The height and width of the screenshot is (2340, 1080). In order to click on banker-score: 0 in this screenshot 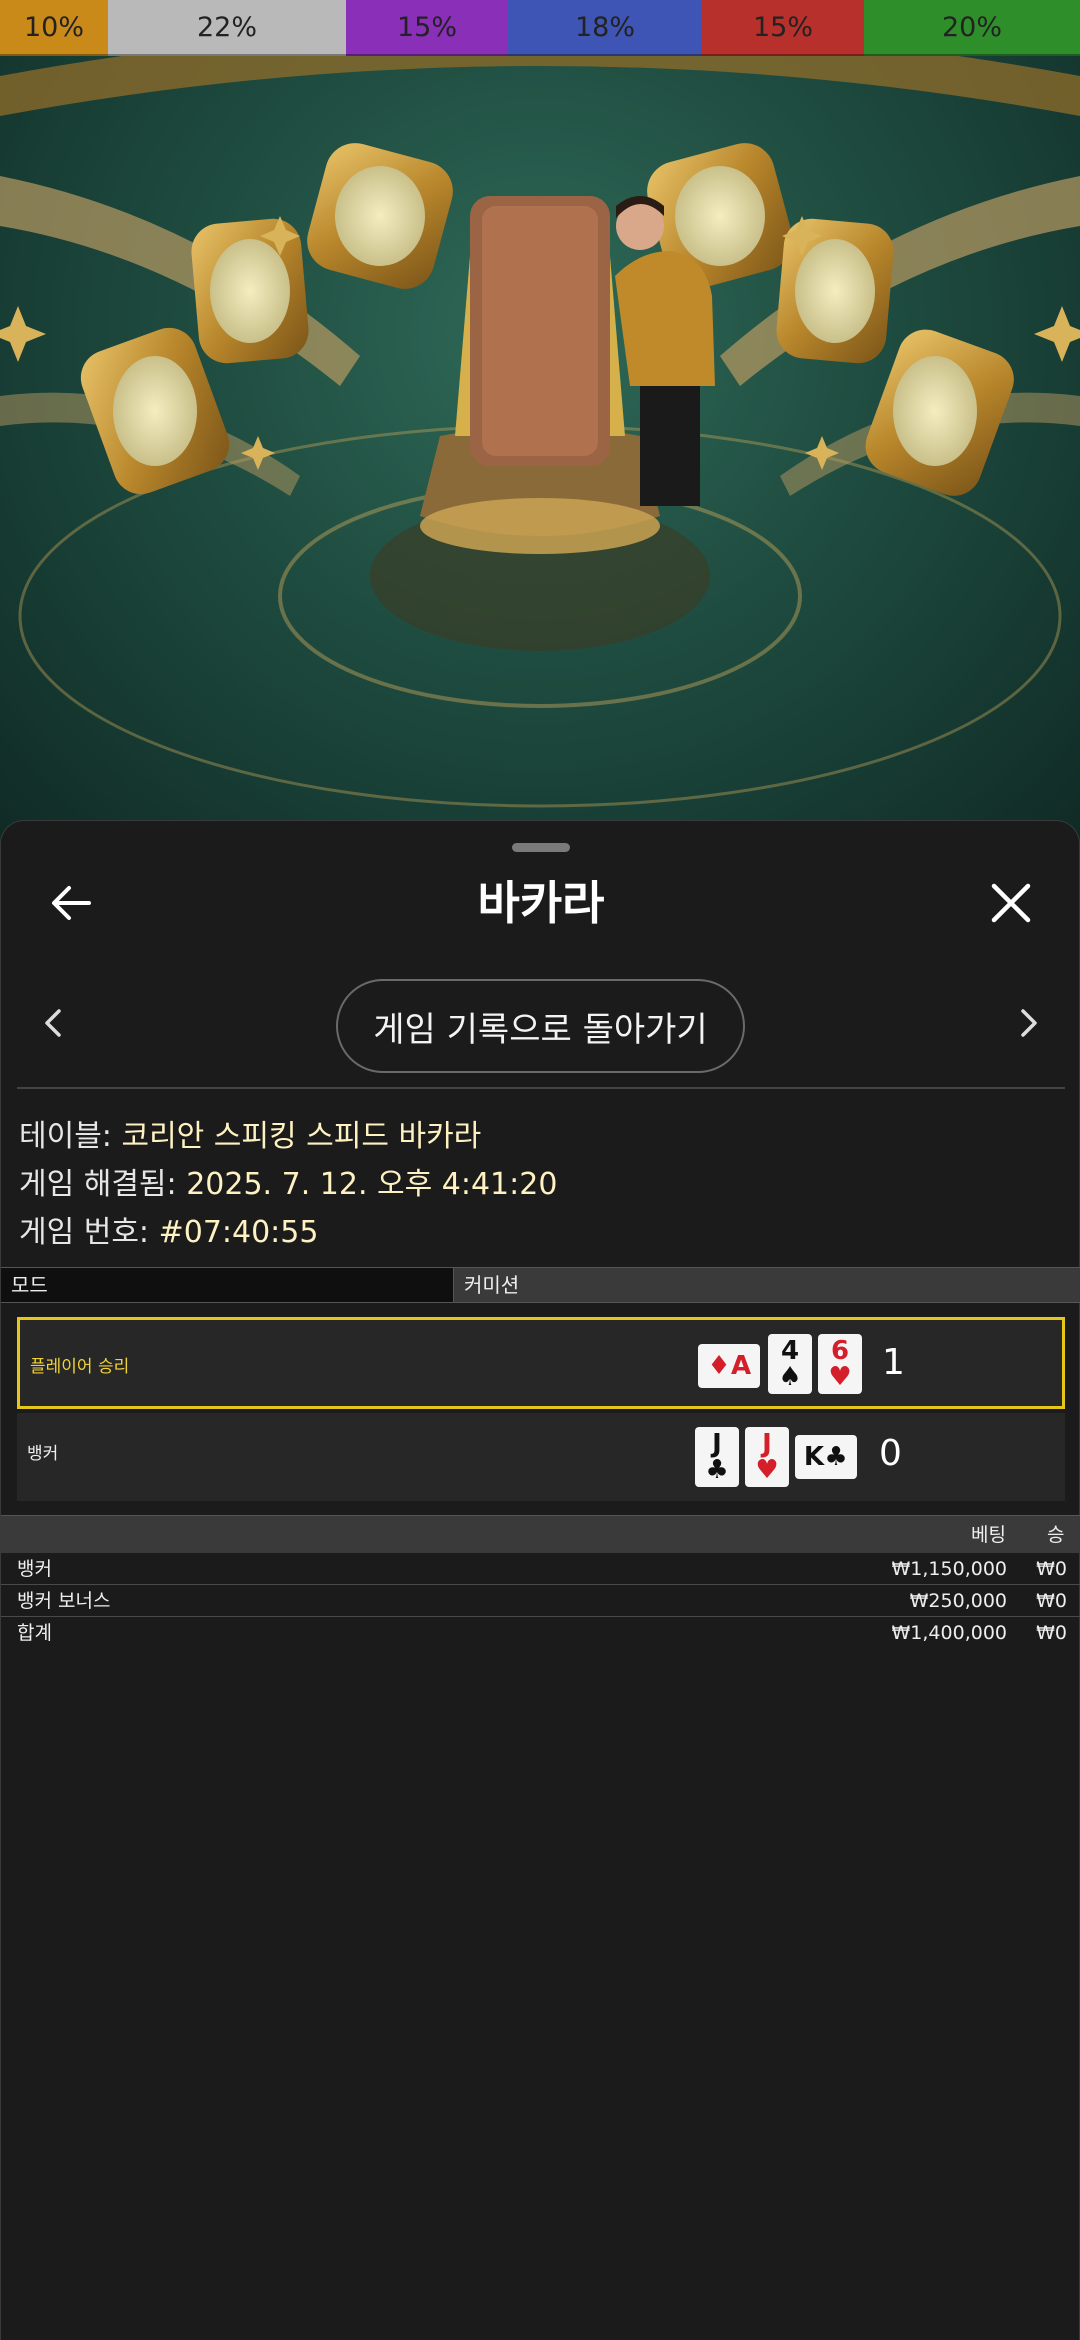, I will do `click(890, 1453)`.